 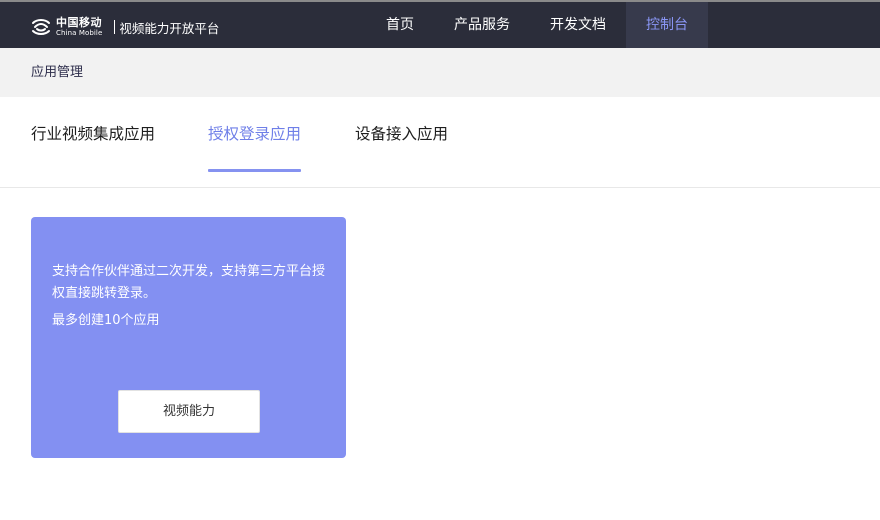 What do you see at coordinates (79, 33) in the screenshot?
I see `logo-name-en: China Mobile` at bounding box center [79, 33].